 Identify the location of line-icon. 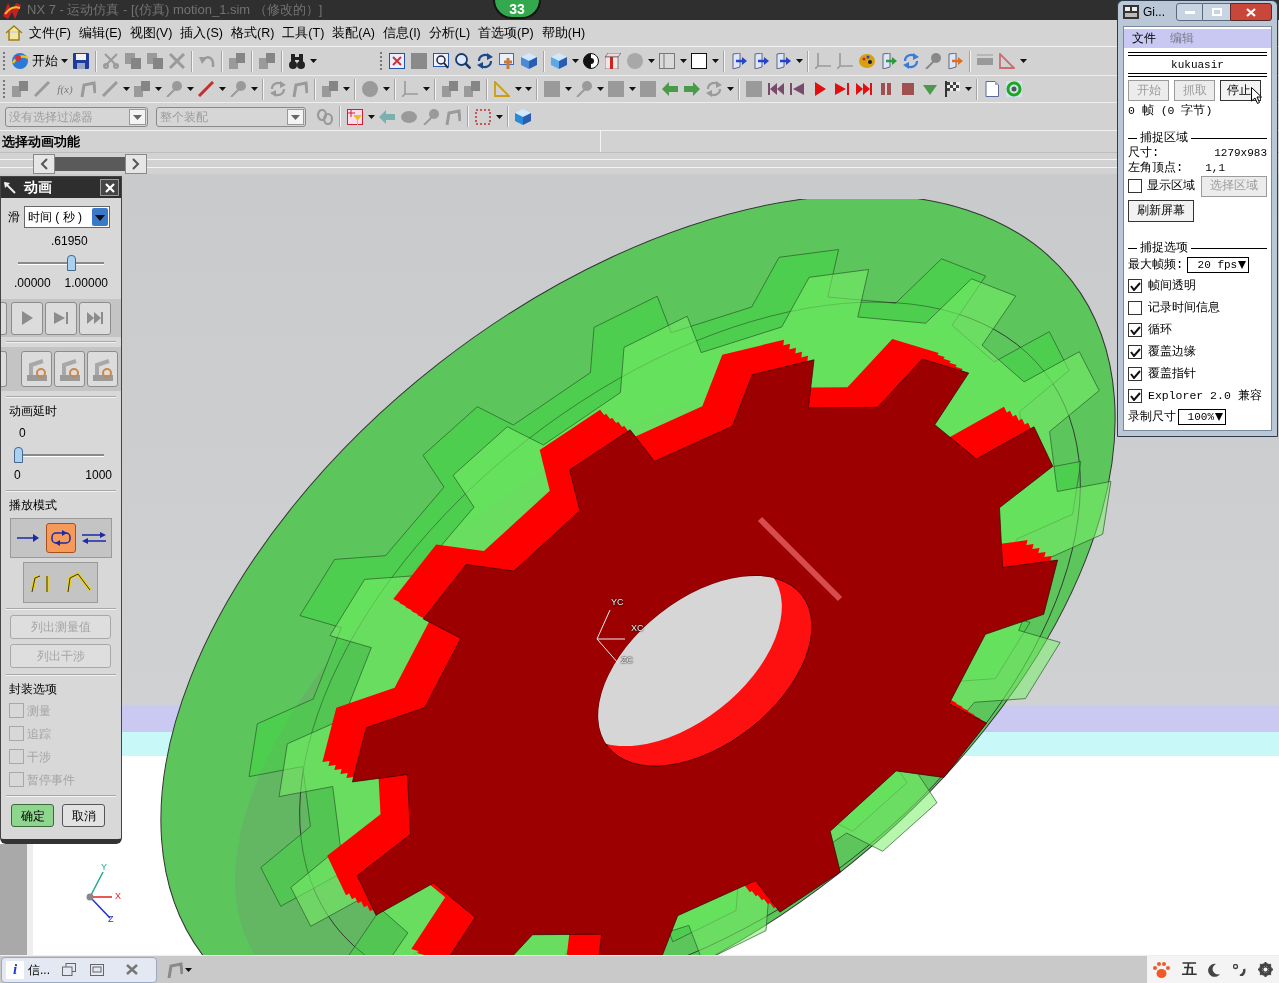
(206, 89).